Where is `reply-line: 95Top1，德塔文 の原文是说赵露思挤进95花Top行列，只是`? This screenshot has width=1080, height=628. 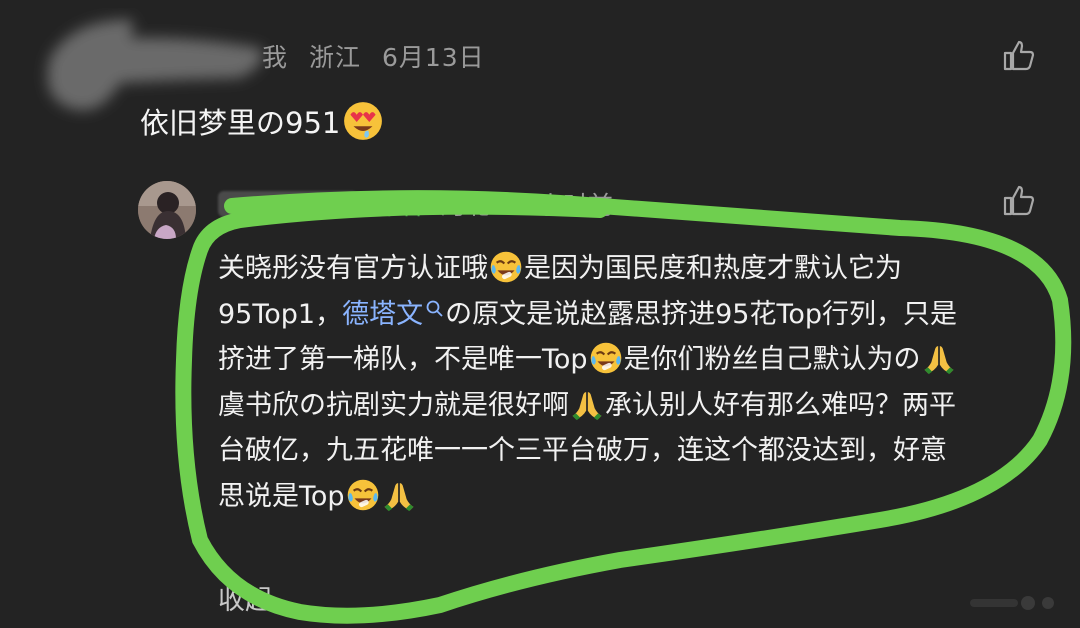 reply-line: 95Top1，德塔文 の原文是说赵露思挤进95花Top行列，只是 is located at coordinates (633, 315).